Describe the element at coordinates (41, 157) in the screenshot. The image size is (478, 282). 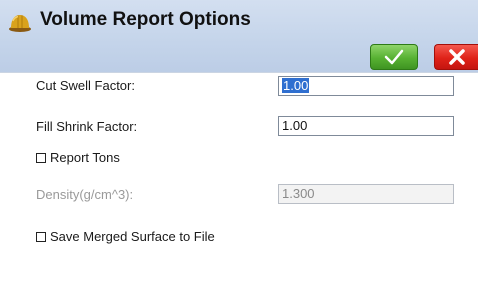
I see `report-tons-checkbox` at that location.